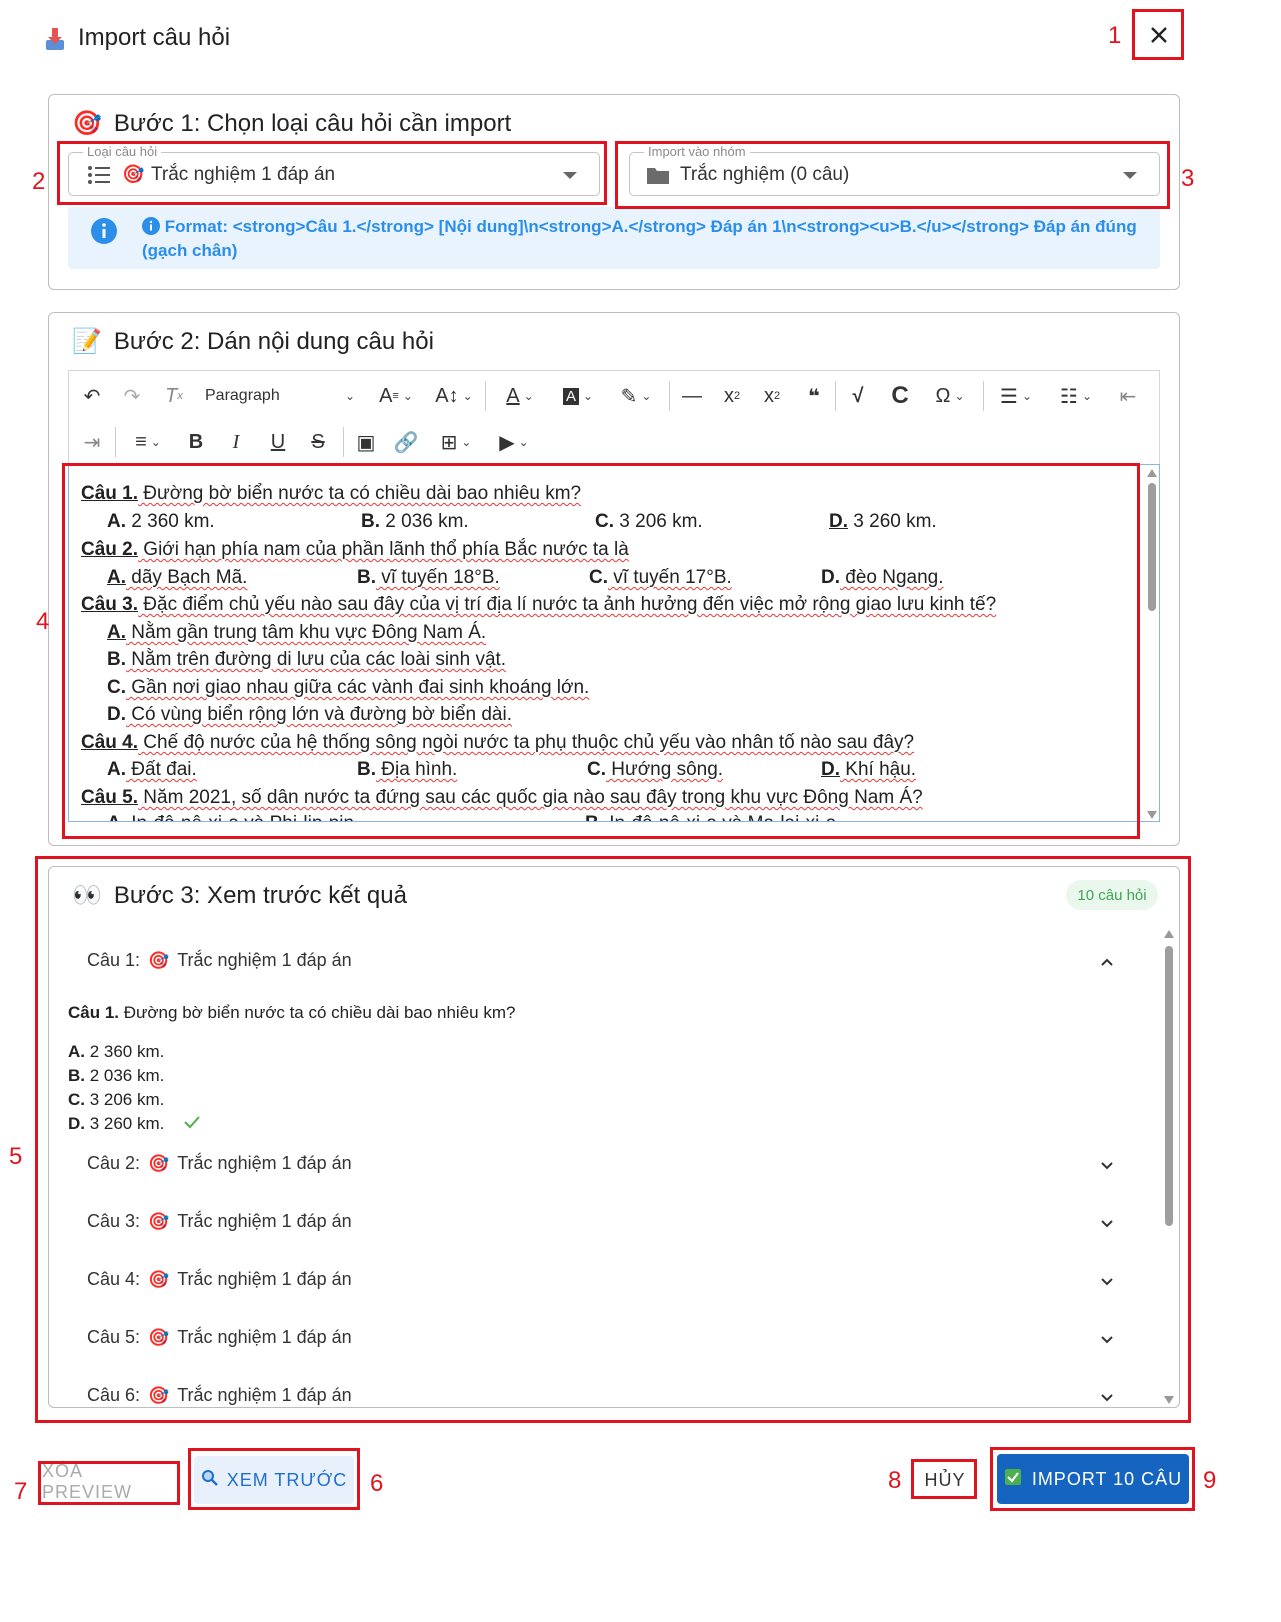 The image size is (1281, 1622). Describe the element at coordinates (732, 396) in the screenshot. I see `subscript-icon: x2` at that location.